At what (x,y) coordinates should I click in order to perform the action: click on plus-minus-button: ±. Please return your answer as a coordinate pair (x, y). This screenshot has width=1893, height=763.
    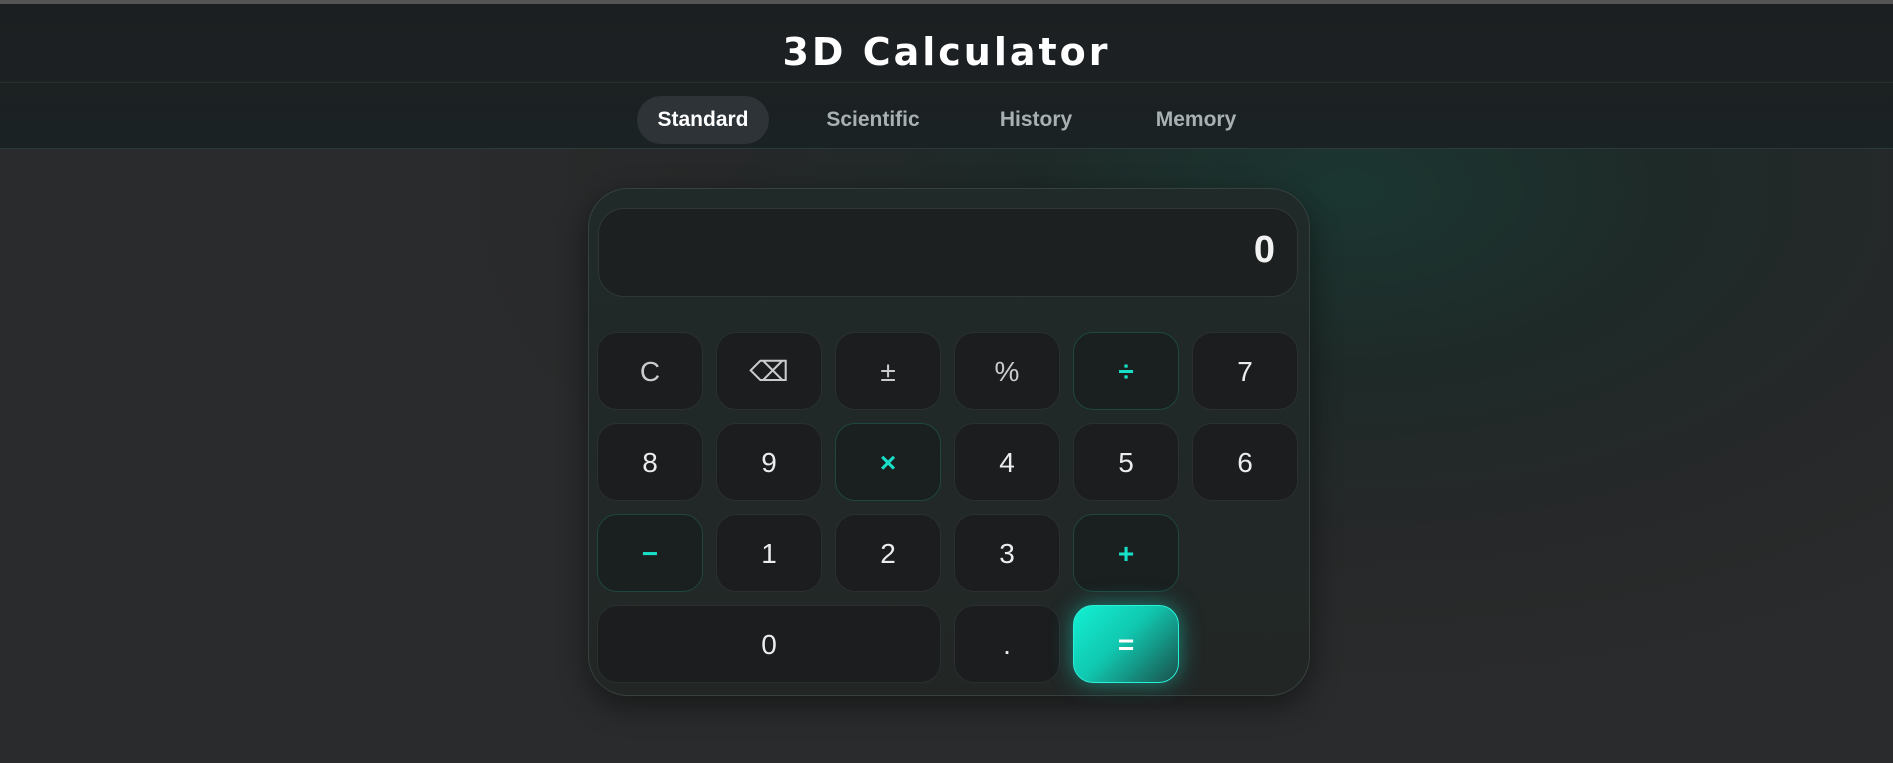
    Looking at the image, I should click on (888, 371).